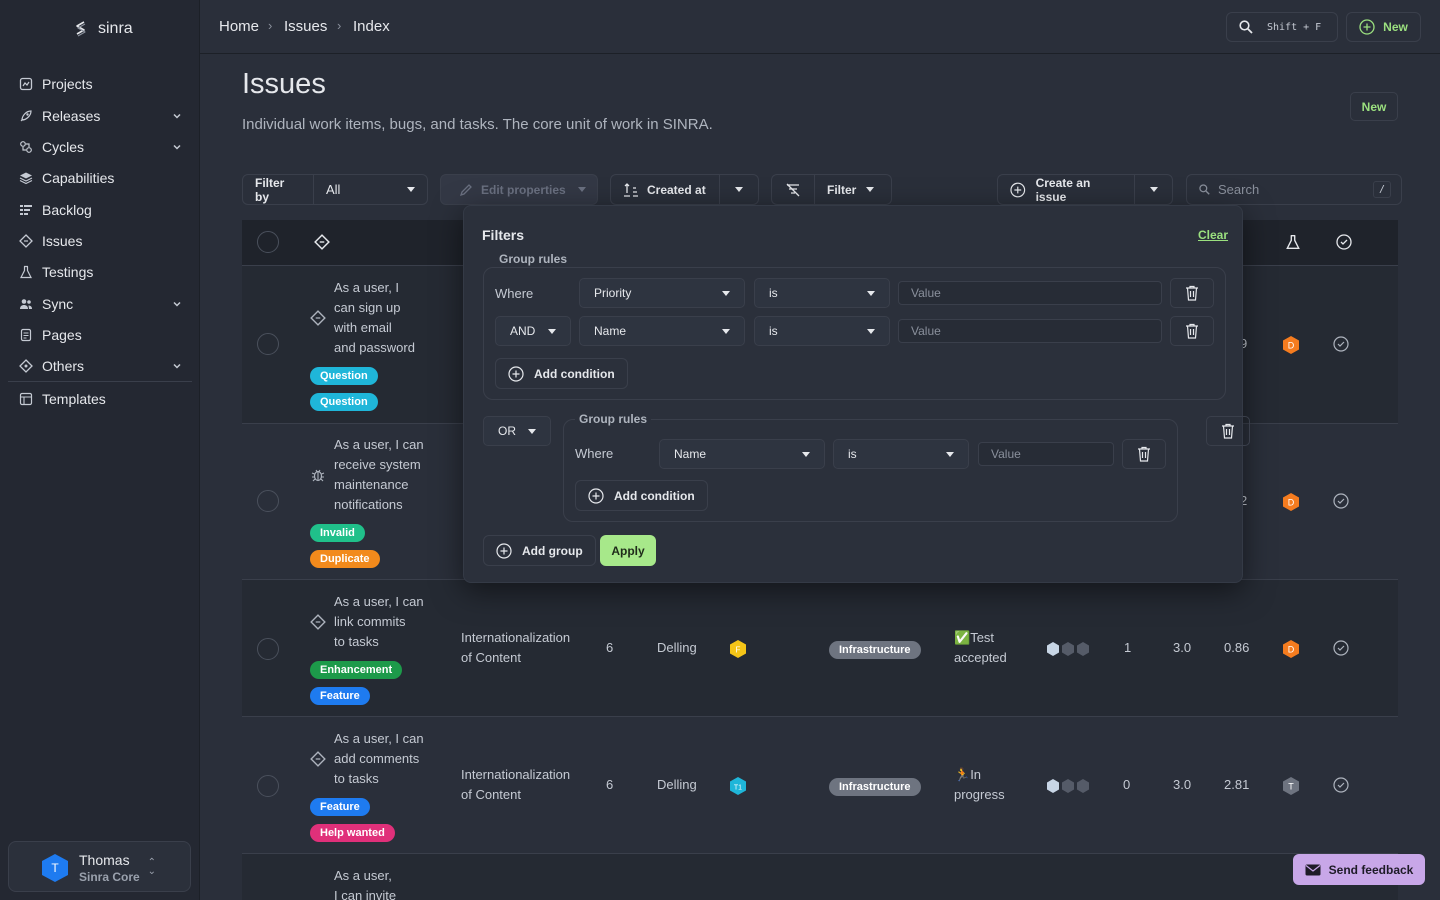 The width and height of the screenshot is (1440, 900). I want to click on sidebar-item-capabilities: Capabilities, so click(103, 178).